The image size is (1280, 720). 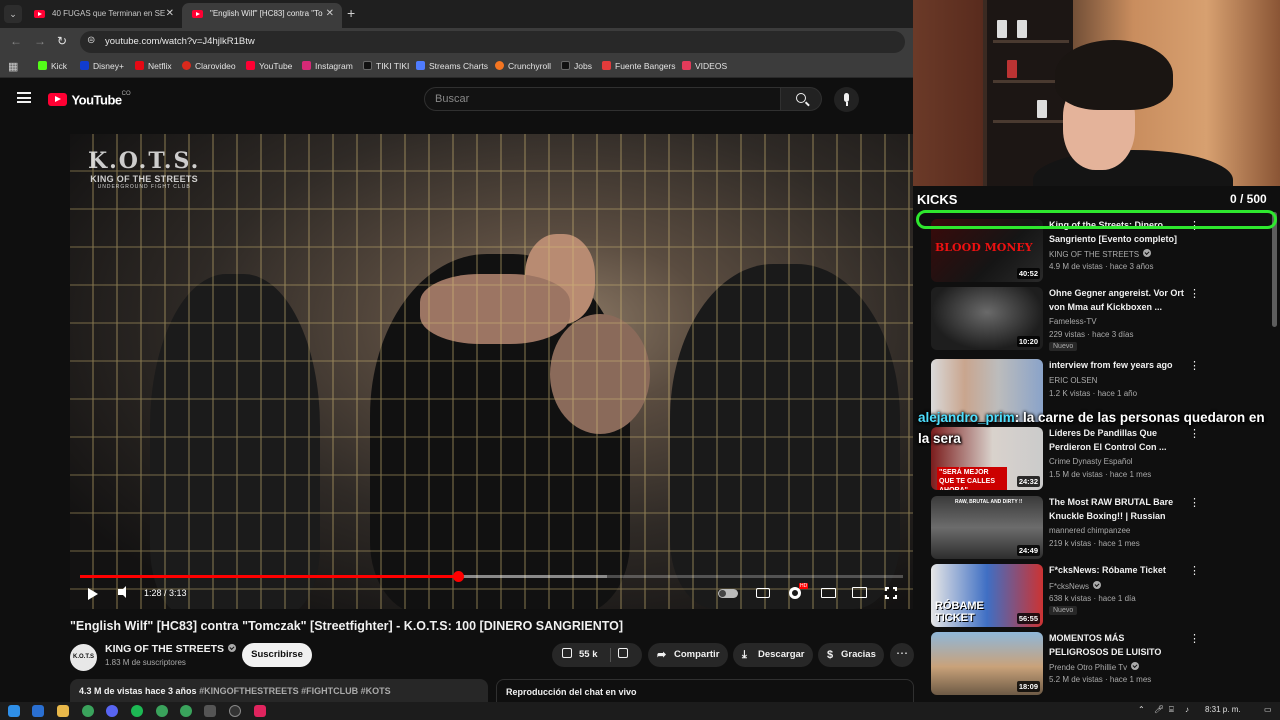 What do you see at coordinates (180, 41) in the screenshot?
I see `url-text: youtube.com/watch?v=J4hjlkR1Btw` at bounding box center [180, 41].